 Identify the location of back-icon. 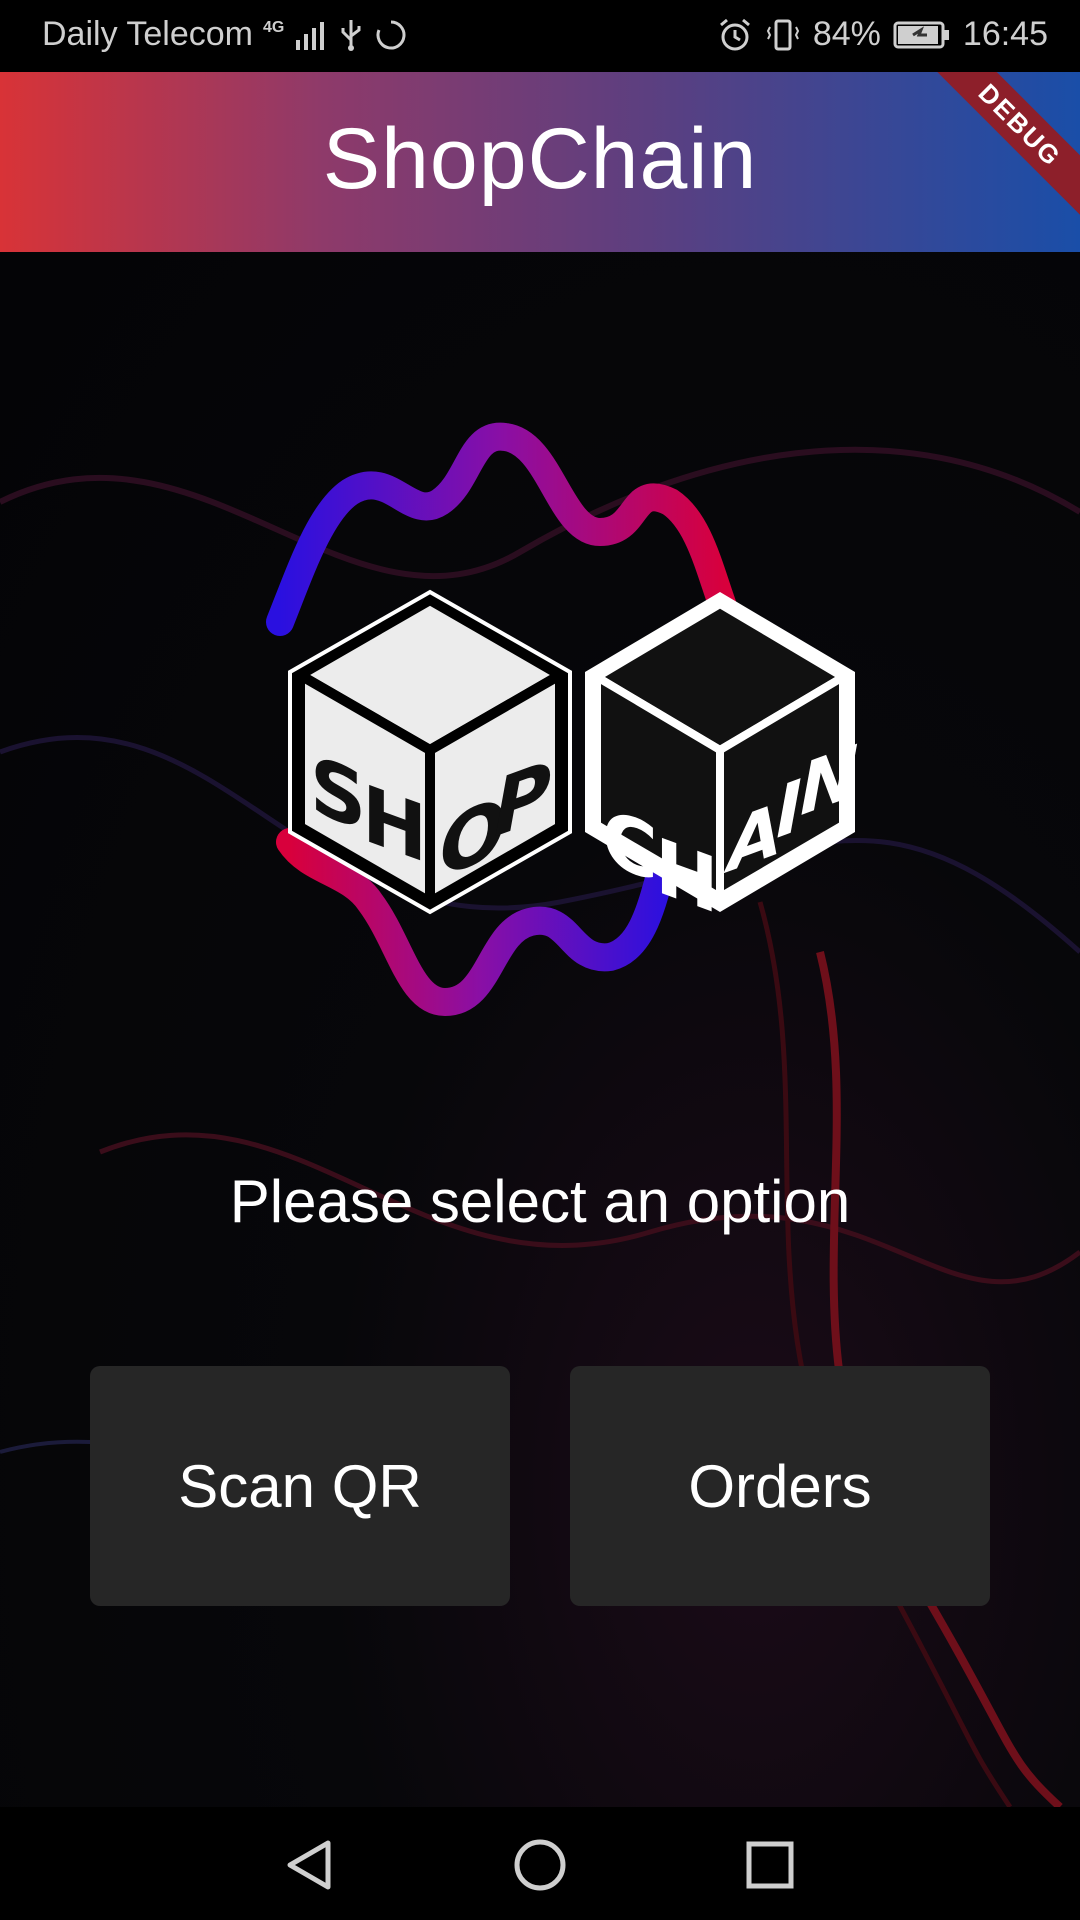
(310, 1865).